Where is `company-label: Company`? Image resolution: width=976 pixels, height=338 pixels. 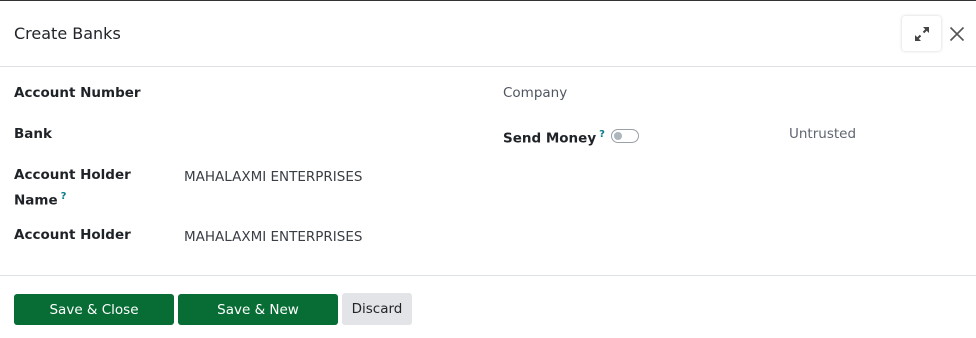 company-label: Company is located at coordinates (535, 93).